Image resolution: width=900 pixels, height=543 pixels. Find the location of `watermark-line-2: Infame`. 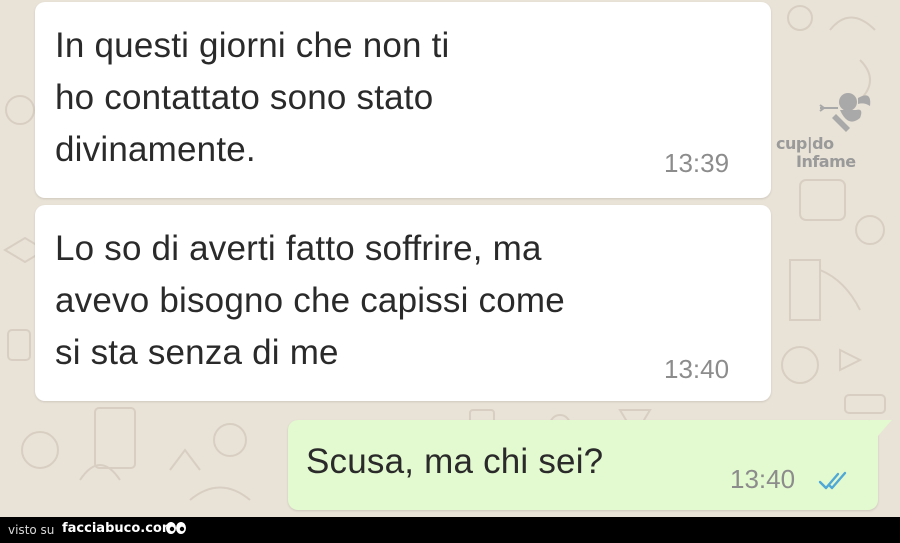

watermark-line-2: Infame is located at coordinates (826, 161).